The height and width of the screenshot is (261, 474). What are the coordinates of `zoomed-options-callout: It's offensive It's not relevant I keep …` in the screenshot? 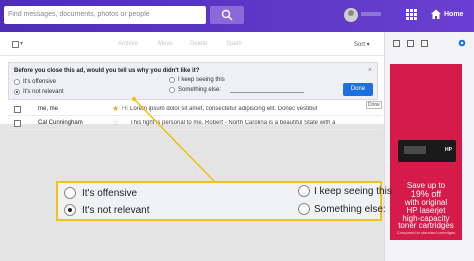 It's located at (224, 201).